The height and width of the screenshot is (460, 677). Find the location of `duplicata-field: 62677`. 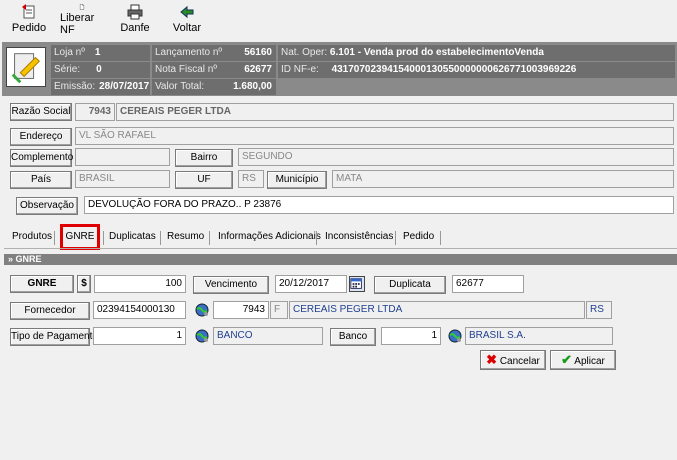

duplicata-field: 62677 is located at coordinates (488, 284).